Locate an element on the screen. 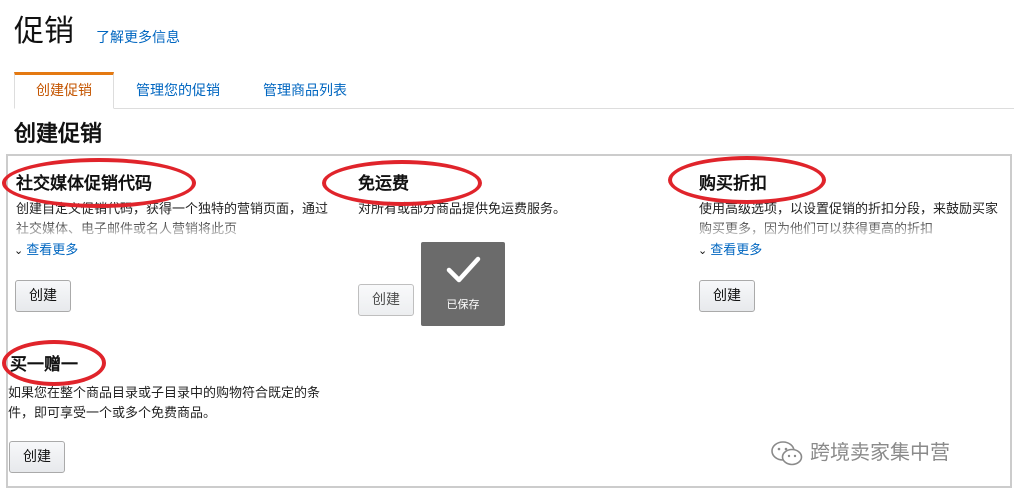  see-more-purchase-discount: ⌄ 查看更多 is located at coordinates (730, 251).